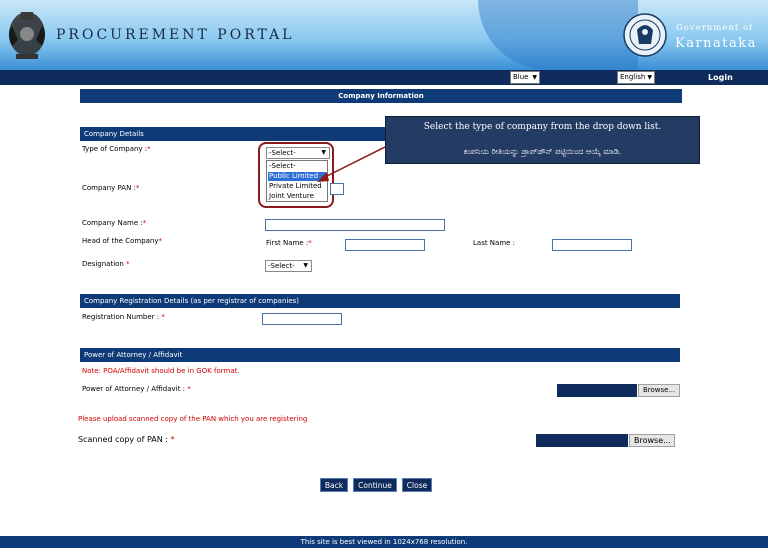  Describe the element at coordinates (716, 43) in the screenshot. I see `karnataka-label: Karnataka` at that location.